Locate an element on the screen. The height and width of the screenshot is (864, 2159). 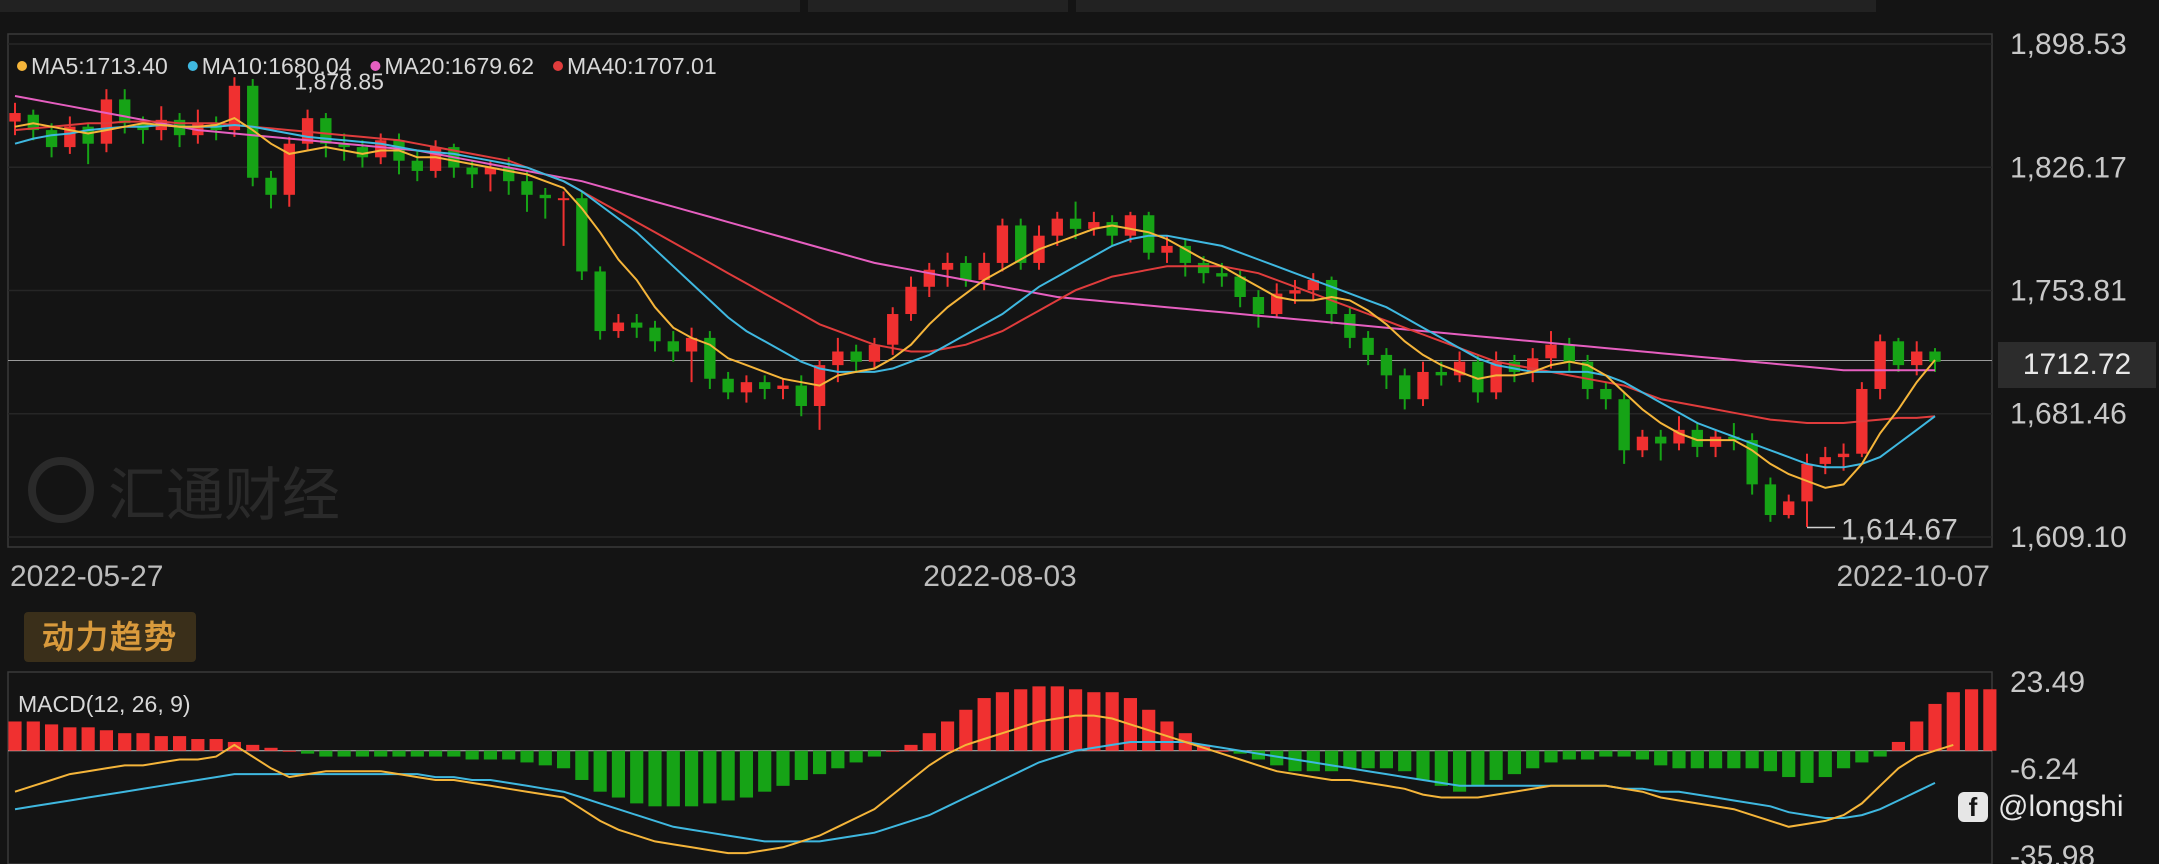
facebook-icon: f is located at coordinates (1973, 807).